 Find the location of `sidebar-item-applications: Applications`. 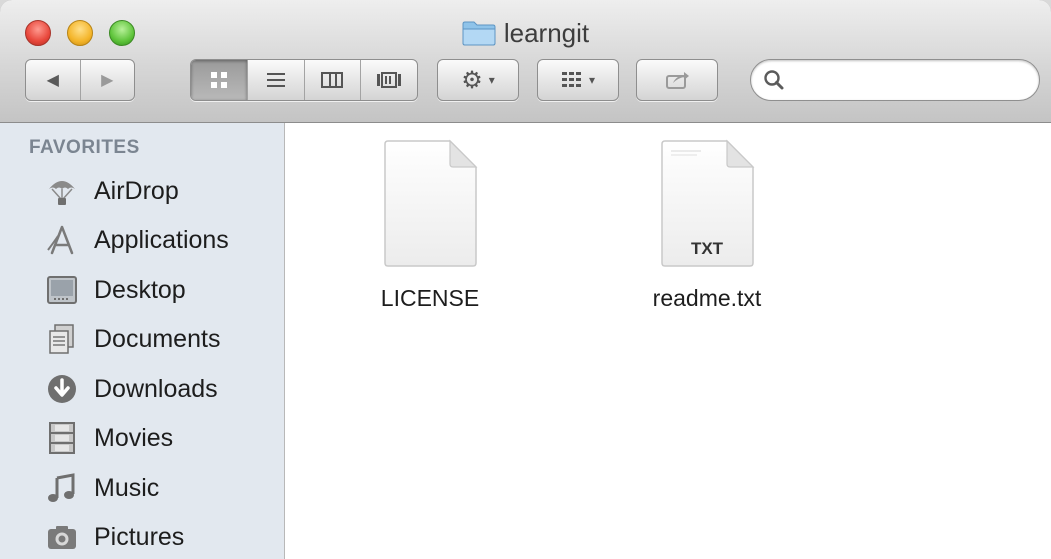

sidebar-item-applications: Applications is located at coordinates (159, 240).